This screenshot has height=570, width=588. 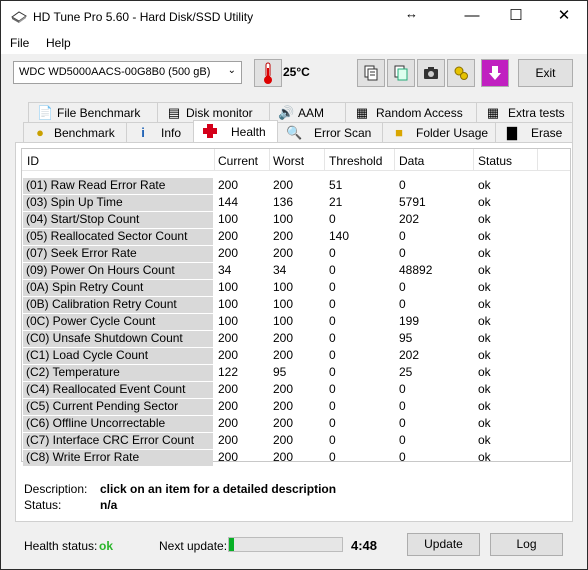 I want to click on col-data: Data, so click(x=411, y=161).